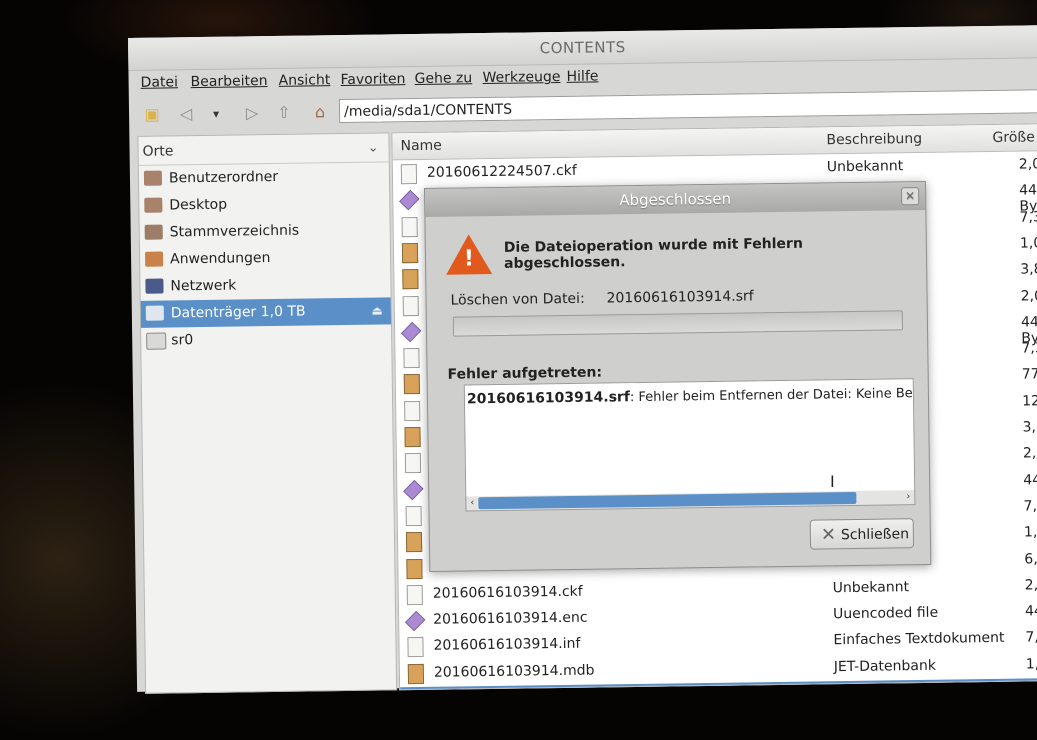 The height and width of the screenshot is (740, 1037). Describe the element at coordinates (582, 76) in the screenshot. I see `menu-hilfe: Hilfe` at that location.